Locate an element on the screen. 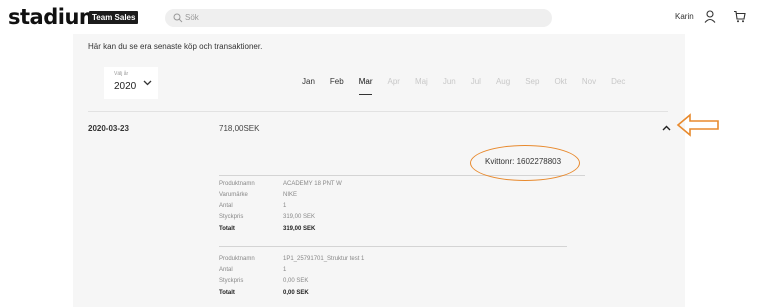 The image size is (757, 307). user-name: Karin is located at coordinates (684, 17).